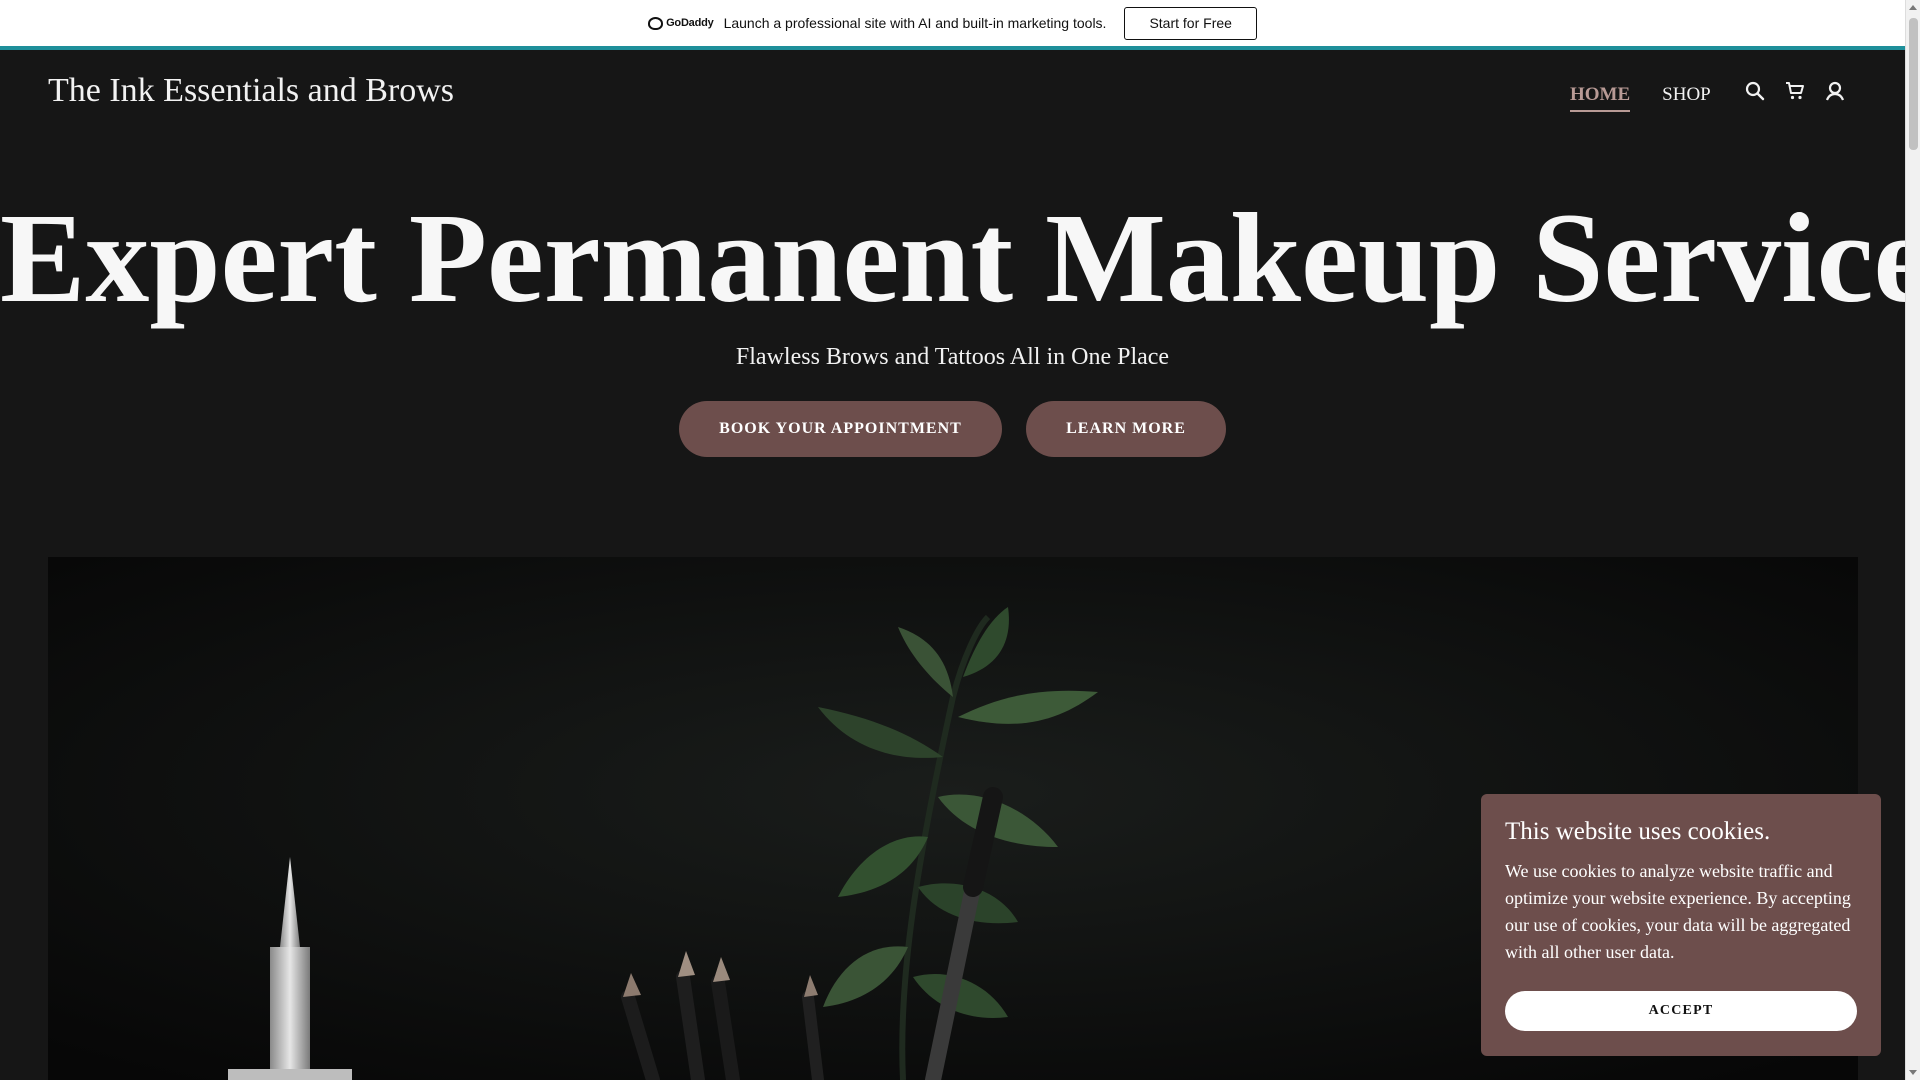  I want to click on start-for-free-button: Start for Free, so click(1190, 23).